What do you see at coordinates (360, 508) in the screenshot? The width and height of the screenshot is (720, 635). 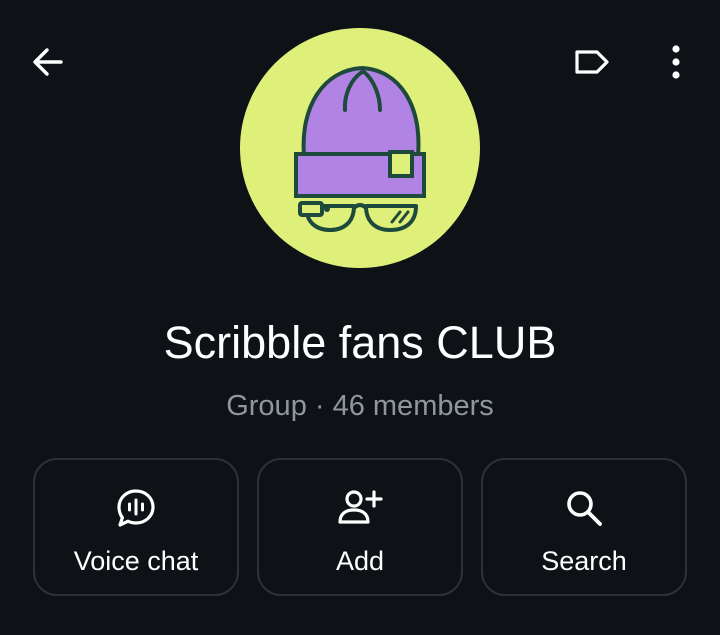 I see `add-person-icon` at bounding box center [360, 508].